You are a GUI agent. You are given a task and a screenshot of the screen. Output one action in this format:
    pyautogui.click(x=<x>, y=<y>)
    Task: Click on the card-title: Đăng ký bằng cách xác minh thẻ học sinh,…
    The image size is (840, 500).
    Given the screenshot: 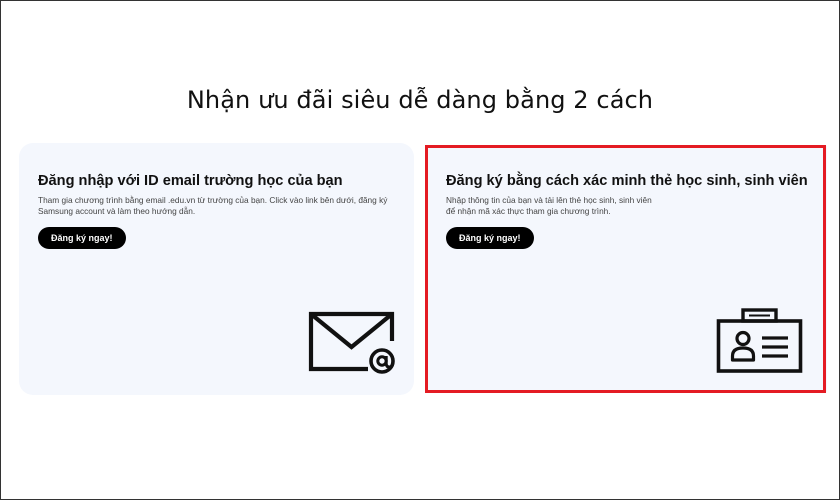 What is the action you would take?
    pyautogui.click(x=627, y=181)
    